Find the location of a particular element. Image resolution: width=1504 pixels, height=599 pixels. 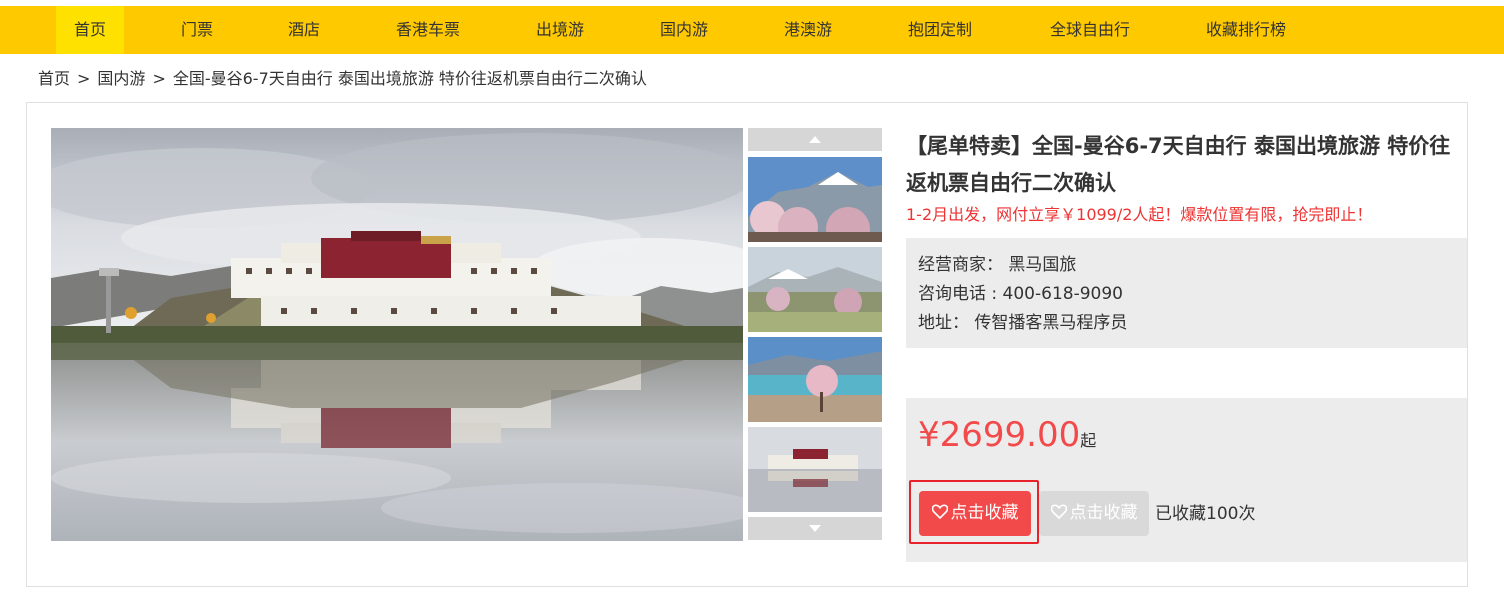

price: ¥2699.00起 is located at coordinates (1007, 438).